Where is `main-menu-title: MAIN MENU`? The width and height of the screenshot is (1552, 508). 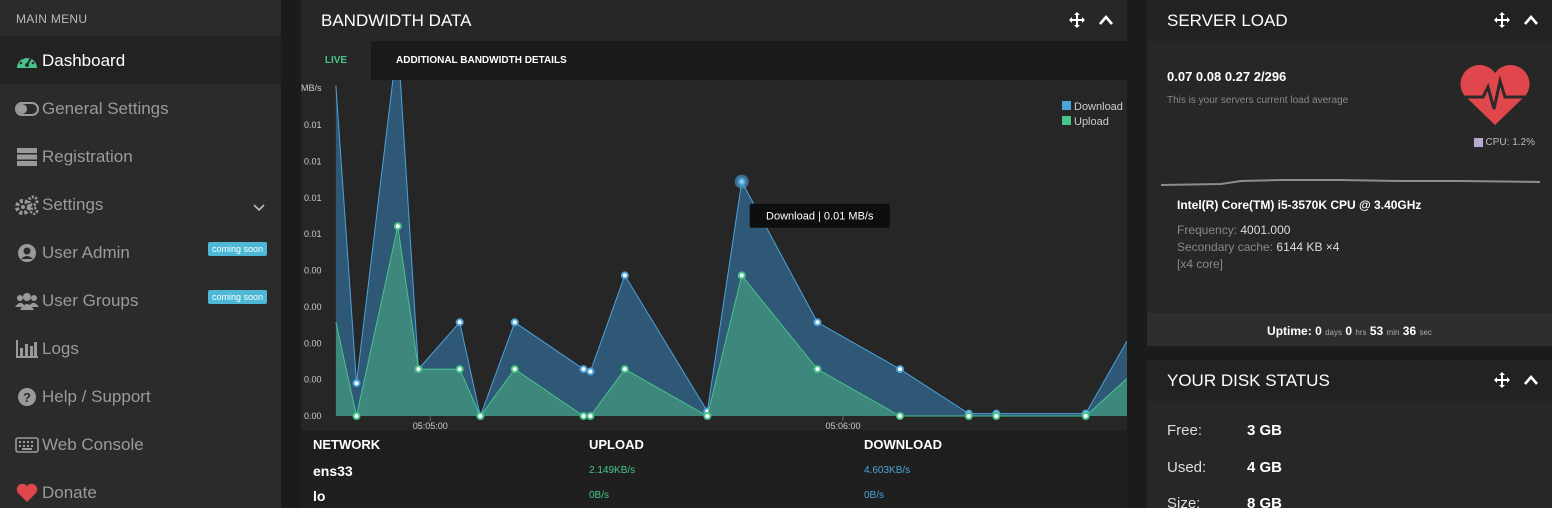 main-menu-title: MAIN MENU is located at coordinates (52, 19).